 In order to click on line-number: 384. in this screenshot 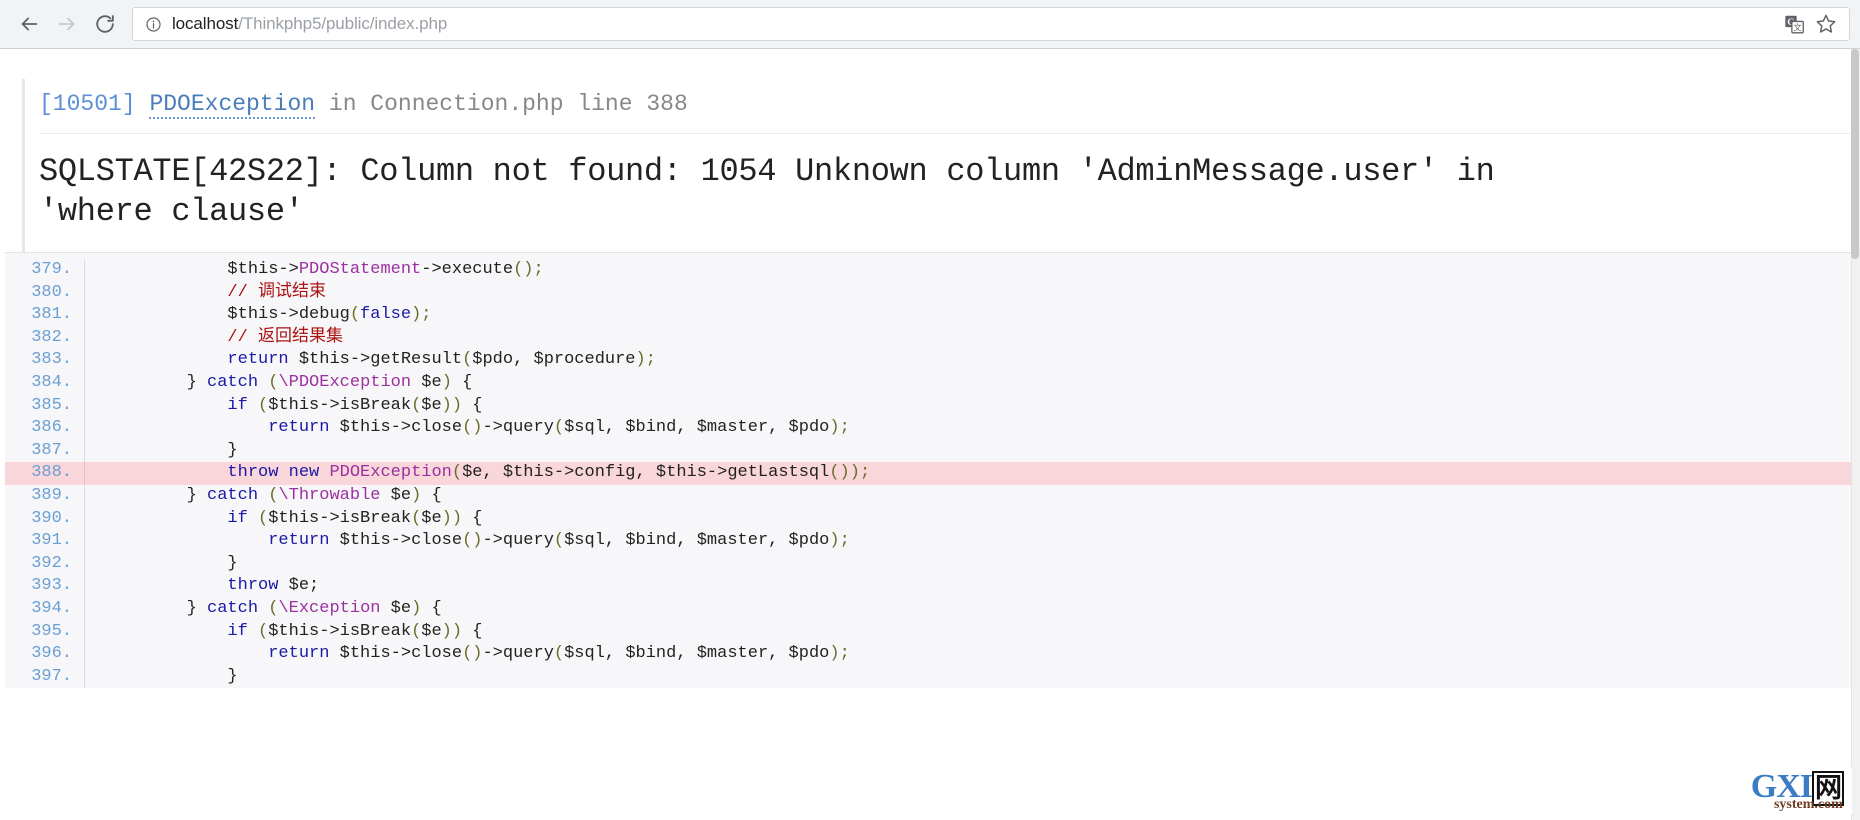, I will do `click(45, 383)`.